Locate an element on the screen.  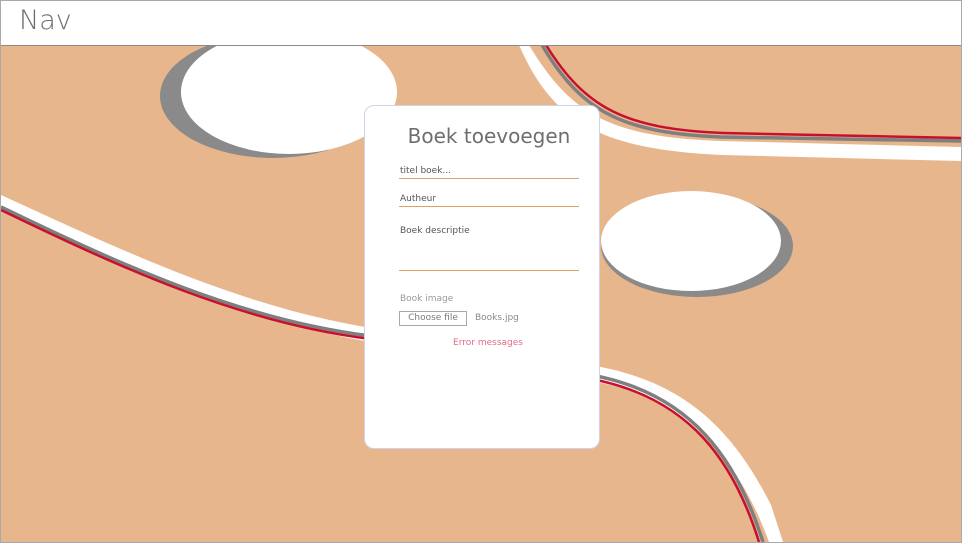
description-textarea is located at coordinates (489, 247).